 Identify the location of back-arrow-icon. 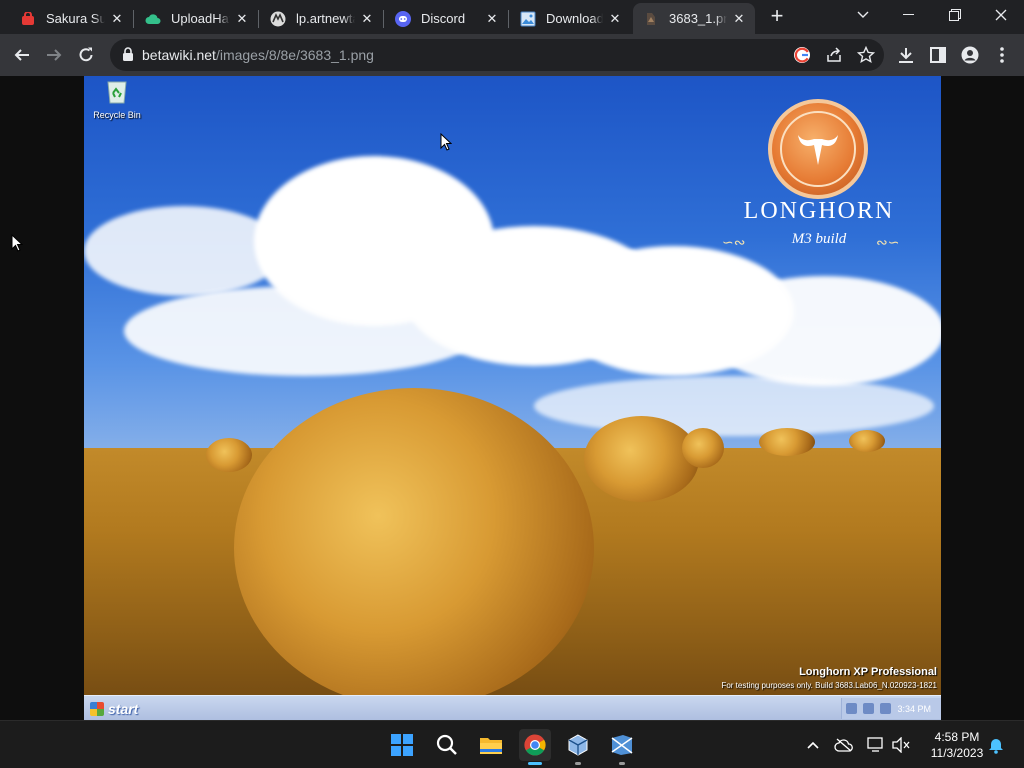
(21, 55).